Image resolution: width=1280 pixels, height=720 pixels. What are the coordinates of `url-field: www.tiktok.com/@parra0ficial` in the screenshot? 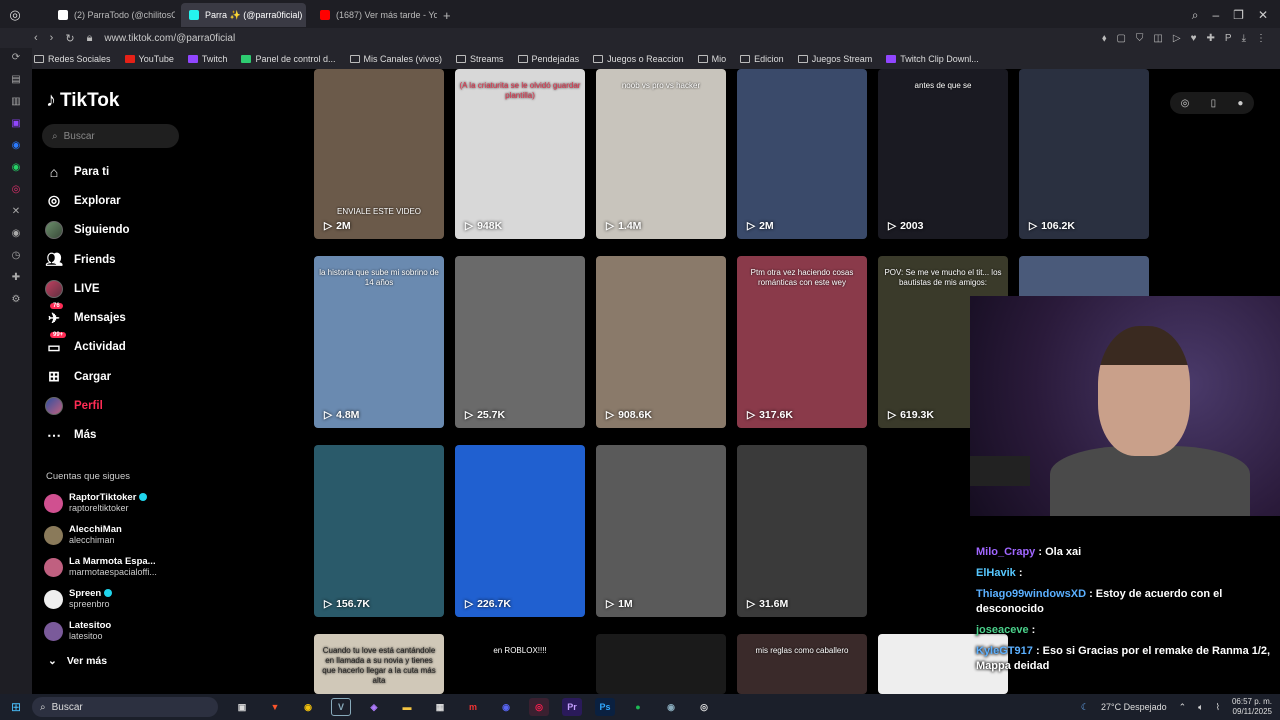 It's located at (169, 38).